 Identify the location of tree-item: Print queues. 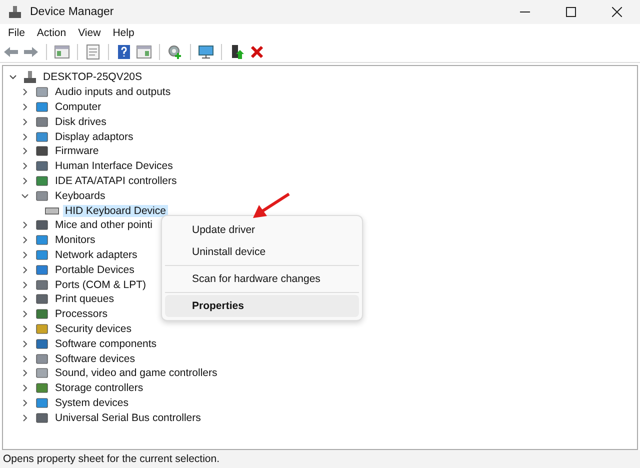
(84, 299).